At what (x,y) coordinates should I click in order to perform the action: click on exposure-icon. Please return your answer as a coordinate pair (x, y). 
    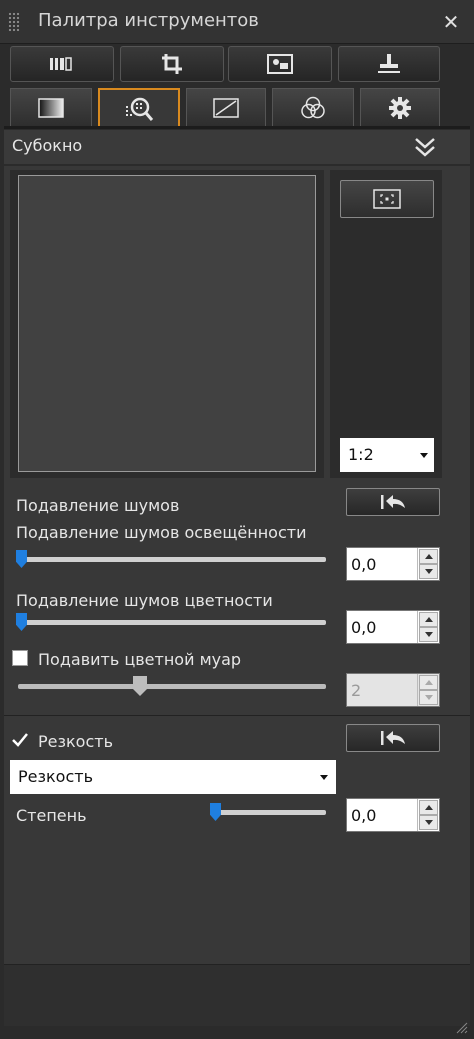
    Looking at the image, I should click on (51, 107).